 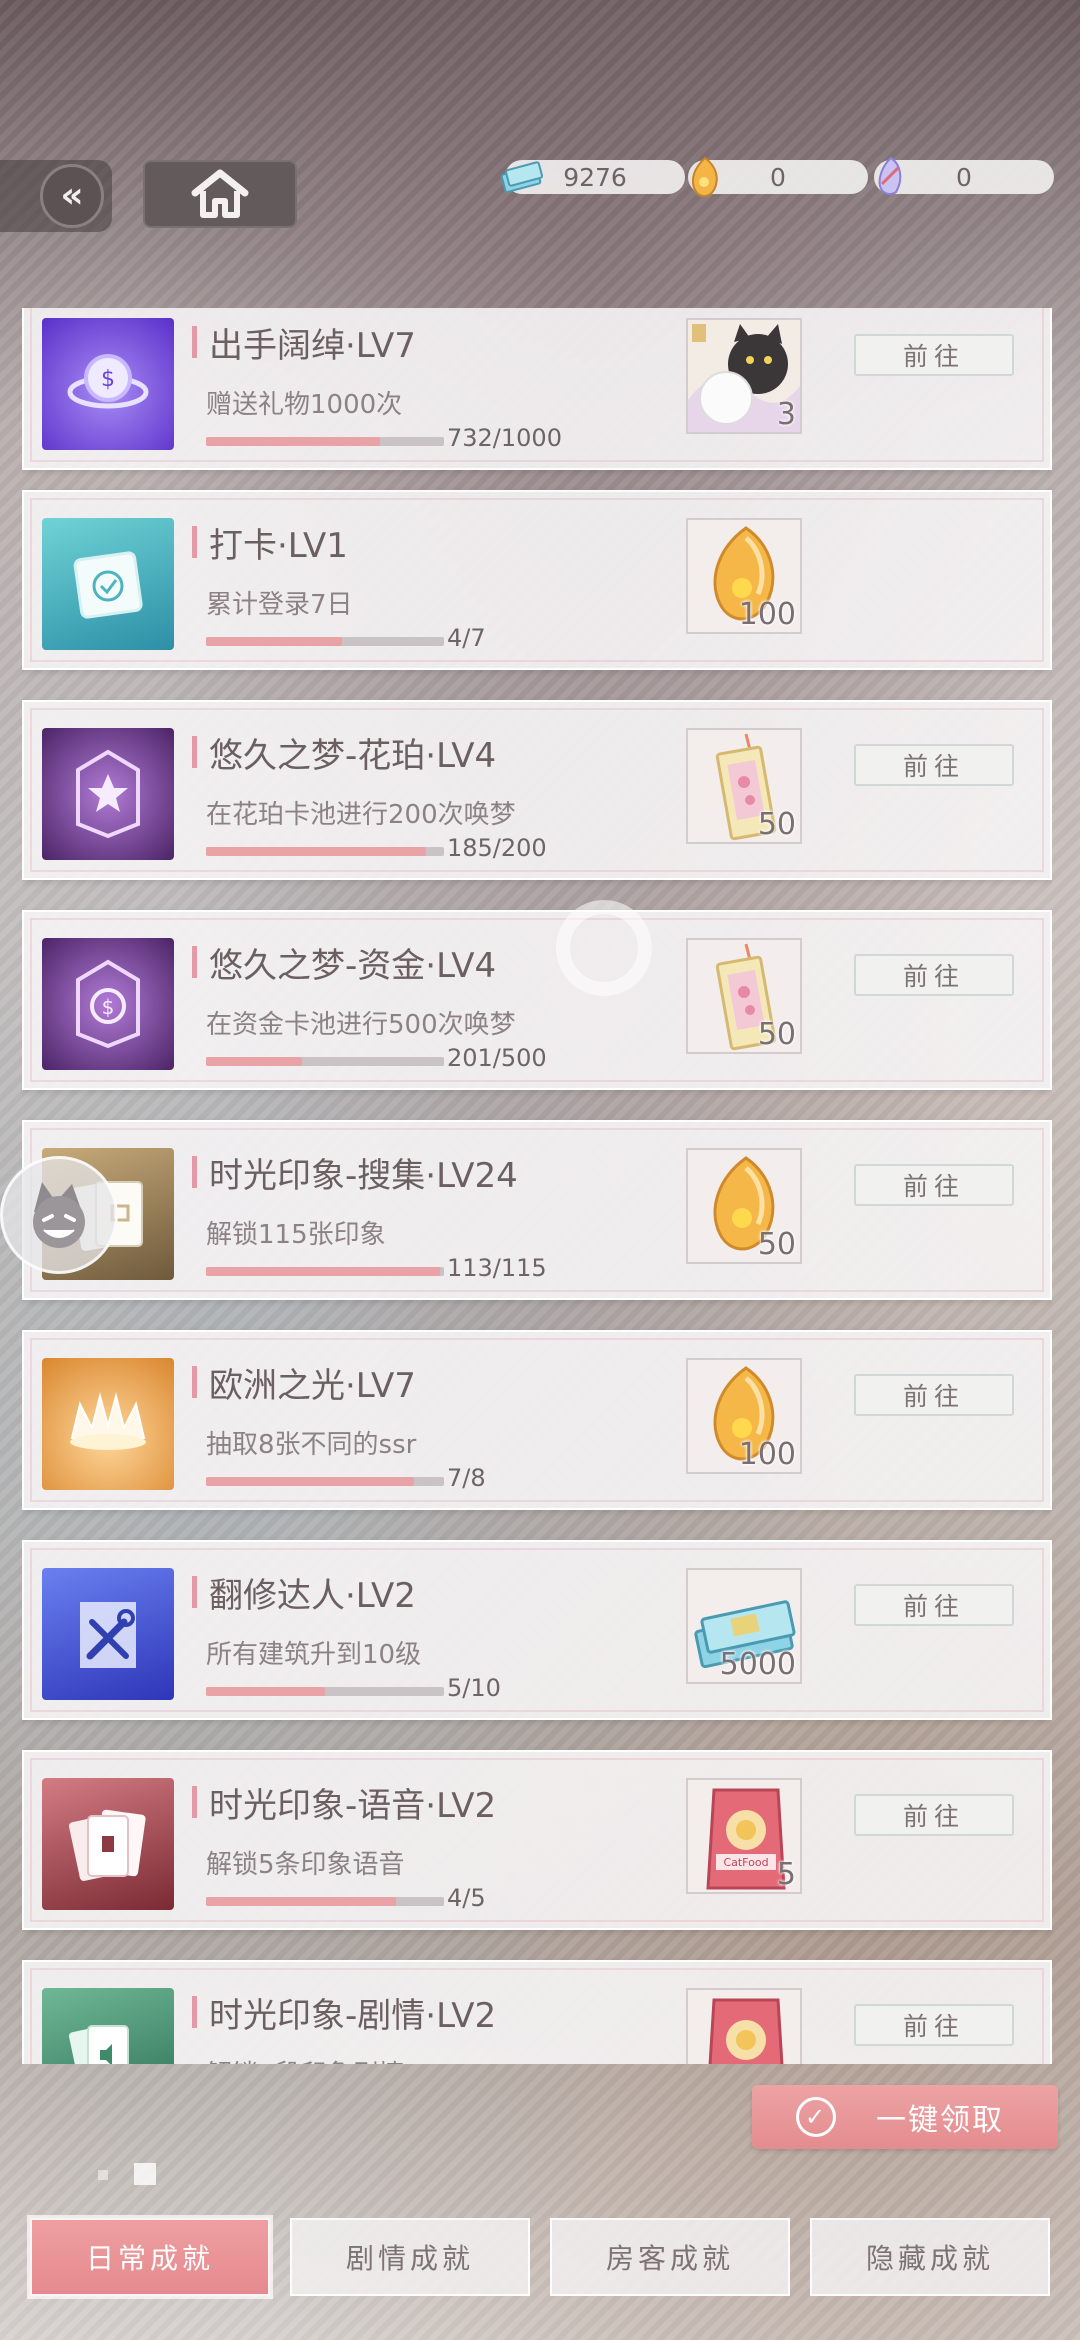 I want to click on checkin-calendar-badge-icon, so click(x=108, y=584).